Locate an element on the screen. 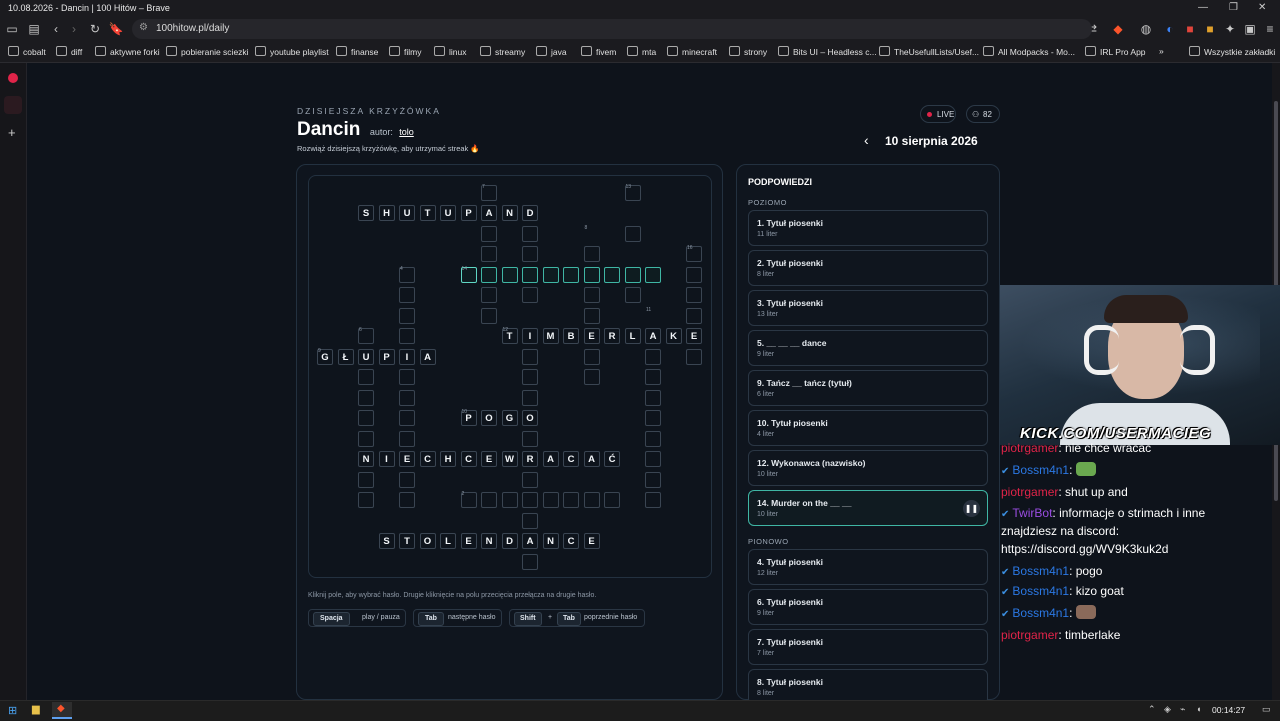  bookmark-item: linux is located at coordinates (450, 51).